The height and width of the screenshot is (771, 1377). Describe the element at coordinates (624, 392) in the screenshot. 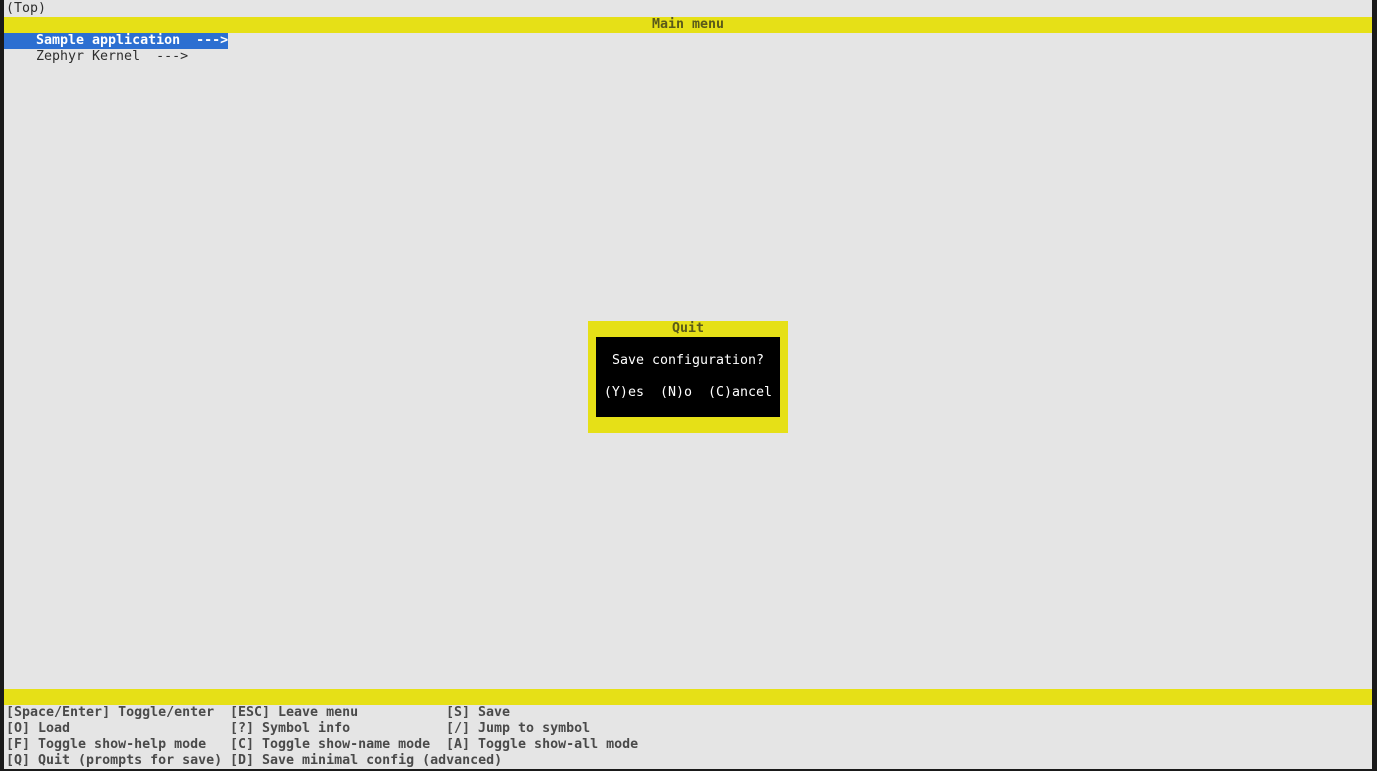

I see `yes-option: (Y)es` at that location.